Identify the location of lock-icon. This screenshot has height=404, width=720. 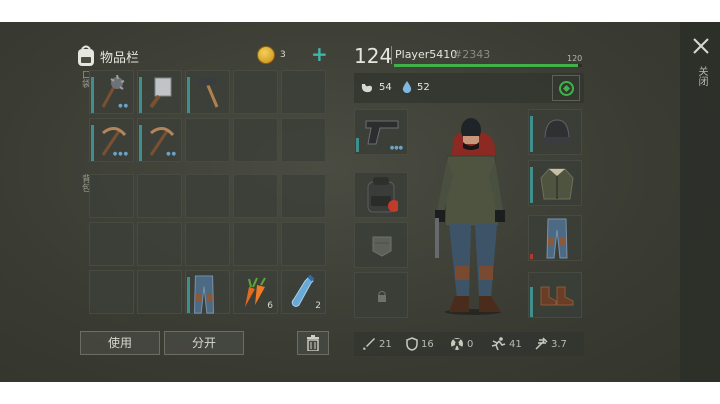
(382, 296).